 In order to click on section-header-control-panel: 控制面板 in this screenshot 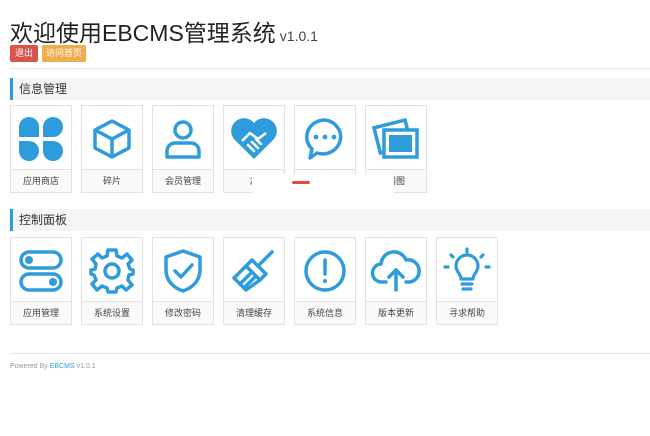, I will do `click(330, 220)`.